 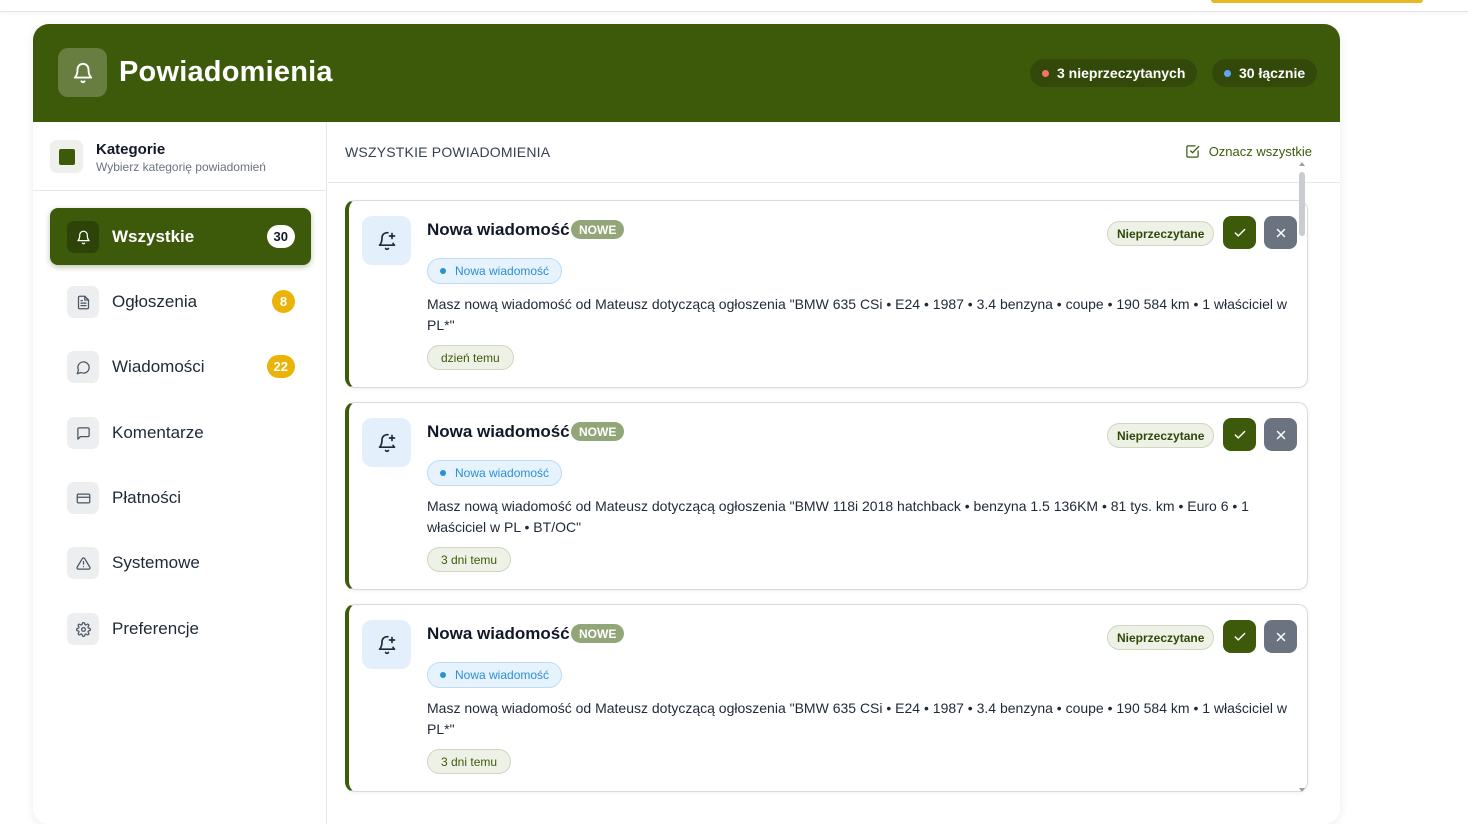 What do you see at coordinates (280, 366) in the screenshot?
I see `count-badge: 22` at bounding box center [280, 366].